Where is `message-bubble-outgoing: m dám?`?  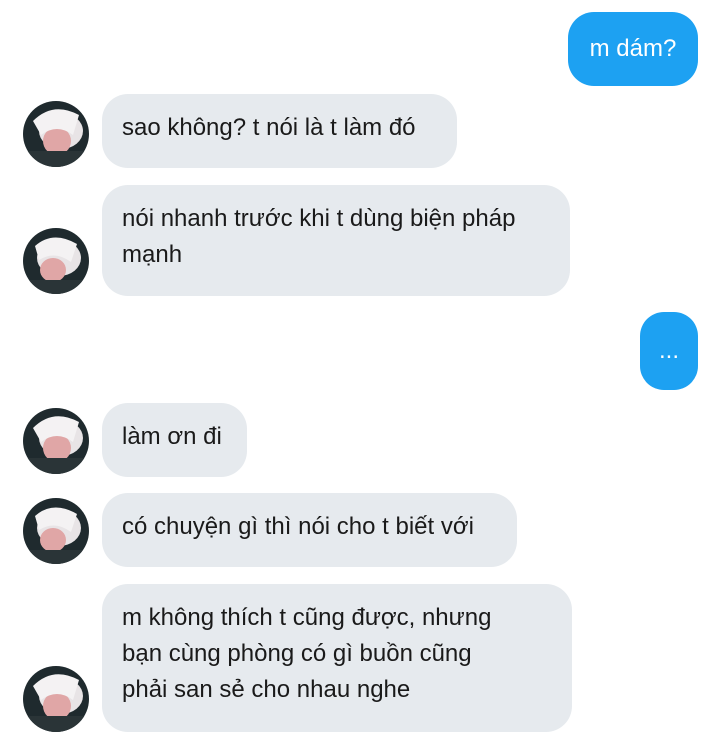 message-bubble-outgoing: m dám? is located at coordinates (633, 49).